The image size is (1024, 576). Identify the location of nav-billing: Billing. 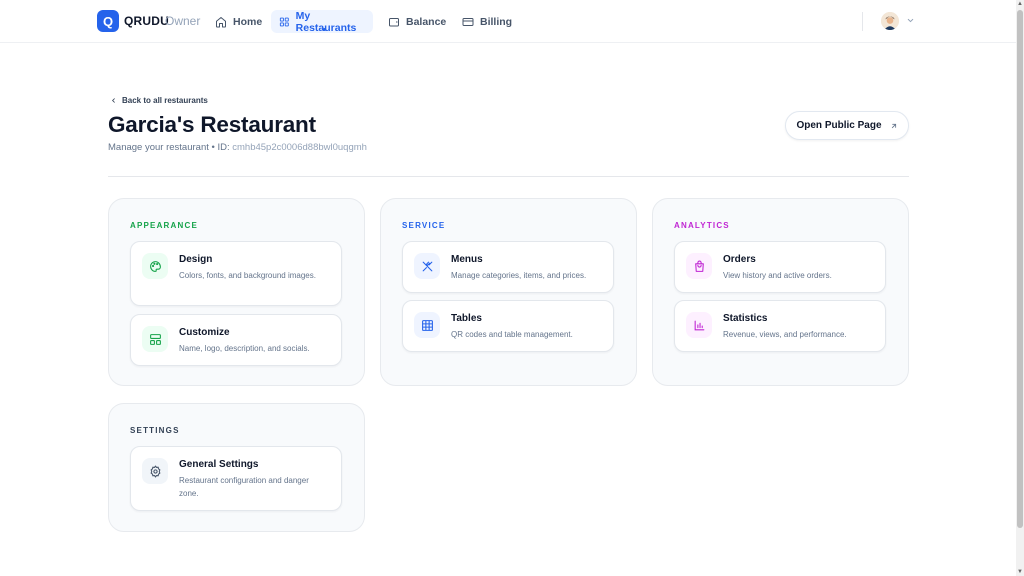
(487, 21).